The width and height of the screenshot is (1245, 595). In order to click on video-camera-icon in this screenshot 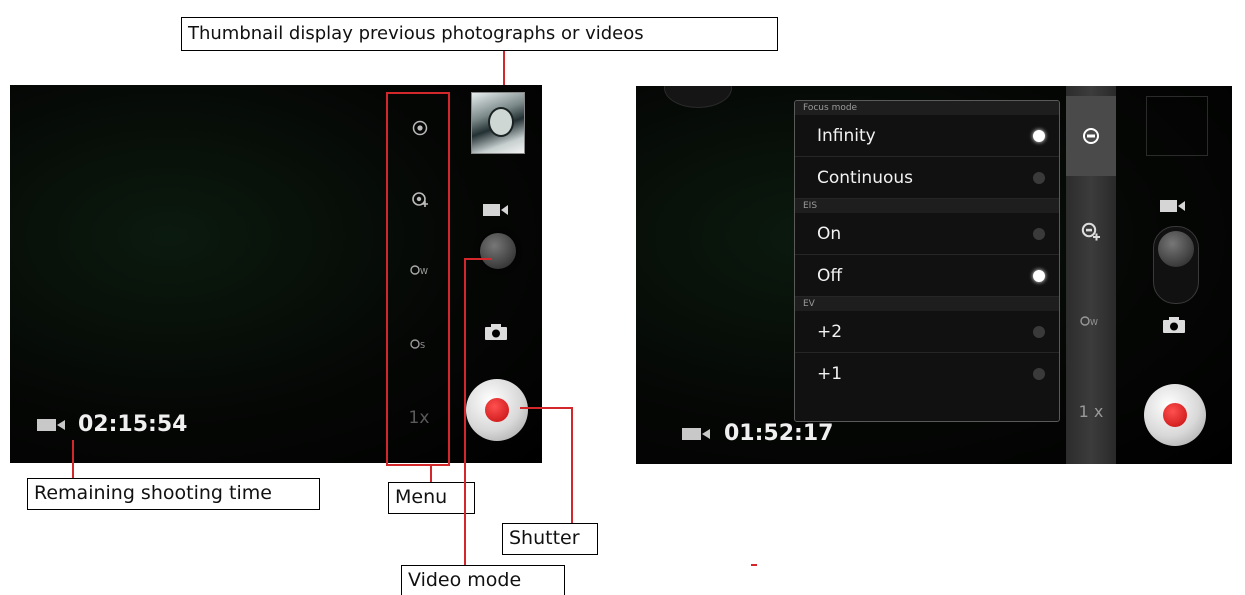, I will do `click(496, 210)`.